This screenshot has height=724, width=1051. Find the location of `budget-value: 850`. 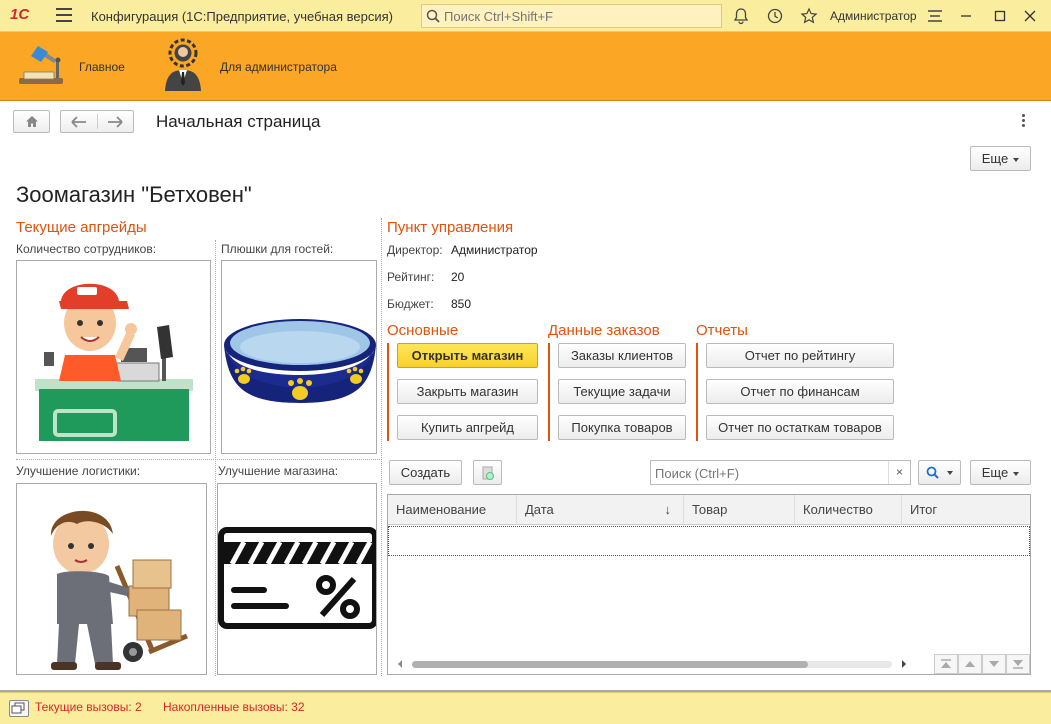

budget-value: 850 is located at coordinates (461, 304).